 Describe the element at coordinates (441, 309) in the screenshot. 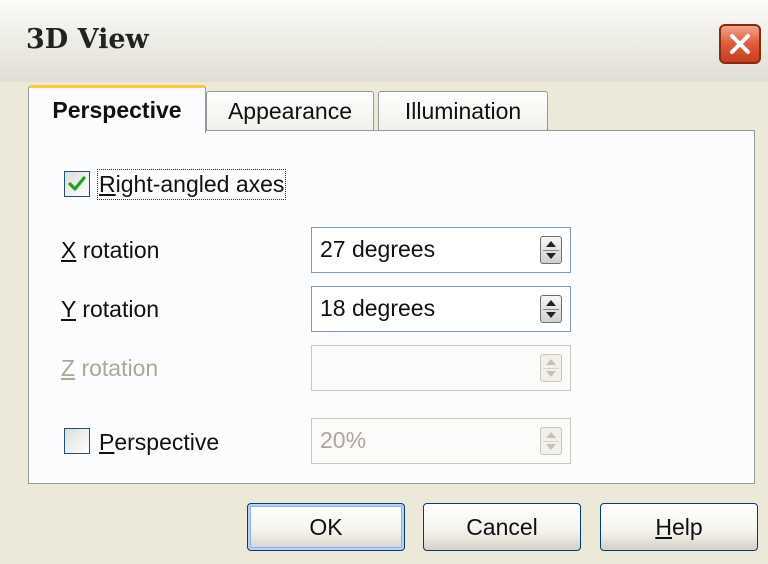

I see `y-rotation-spinbox: 18 degrees` at that location.